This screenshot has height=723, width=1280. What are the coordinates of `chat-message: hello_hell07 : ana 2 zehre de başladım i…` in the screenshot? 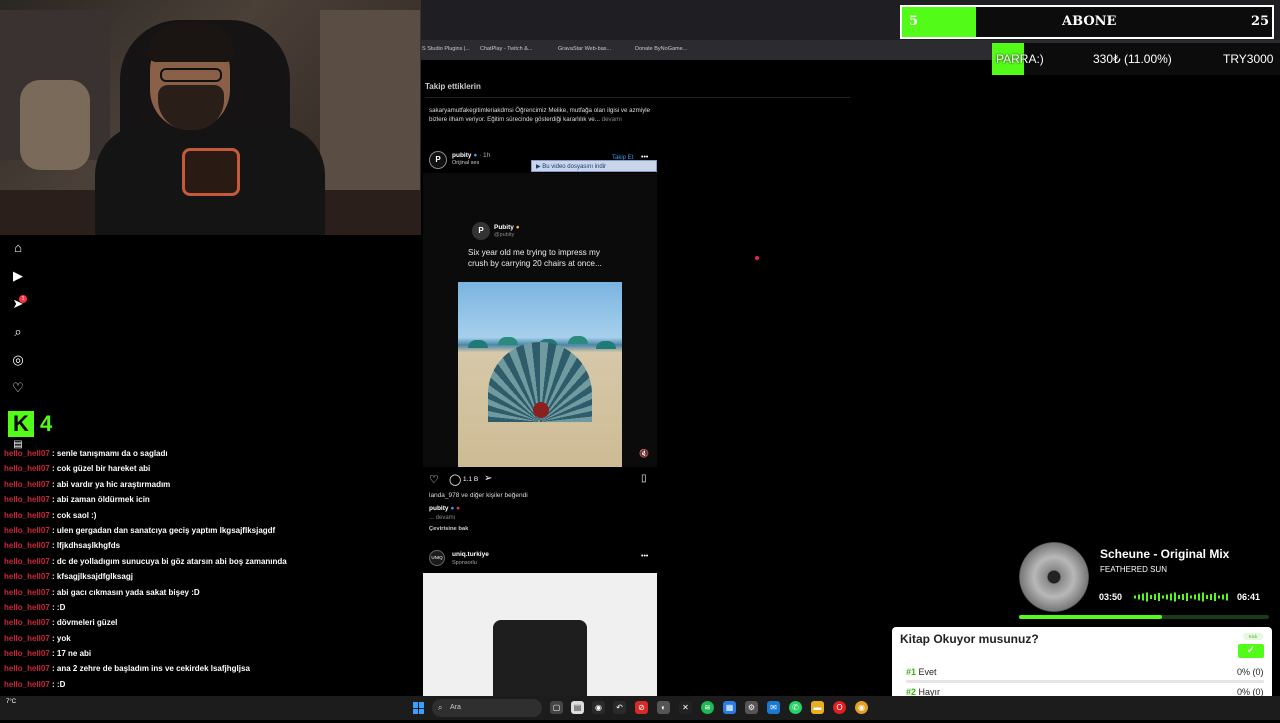 It's located at (127, 669).